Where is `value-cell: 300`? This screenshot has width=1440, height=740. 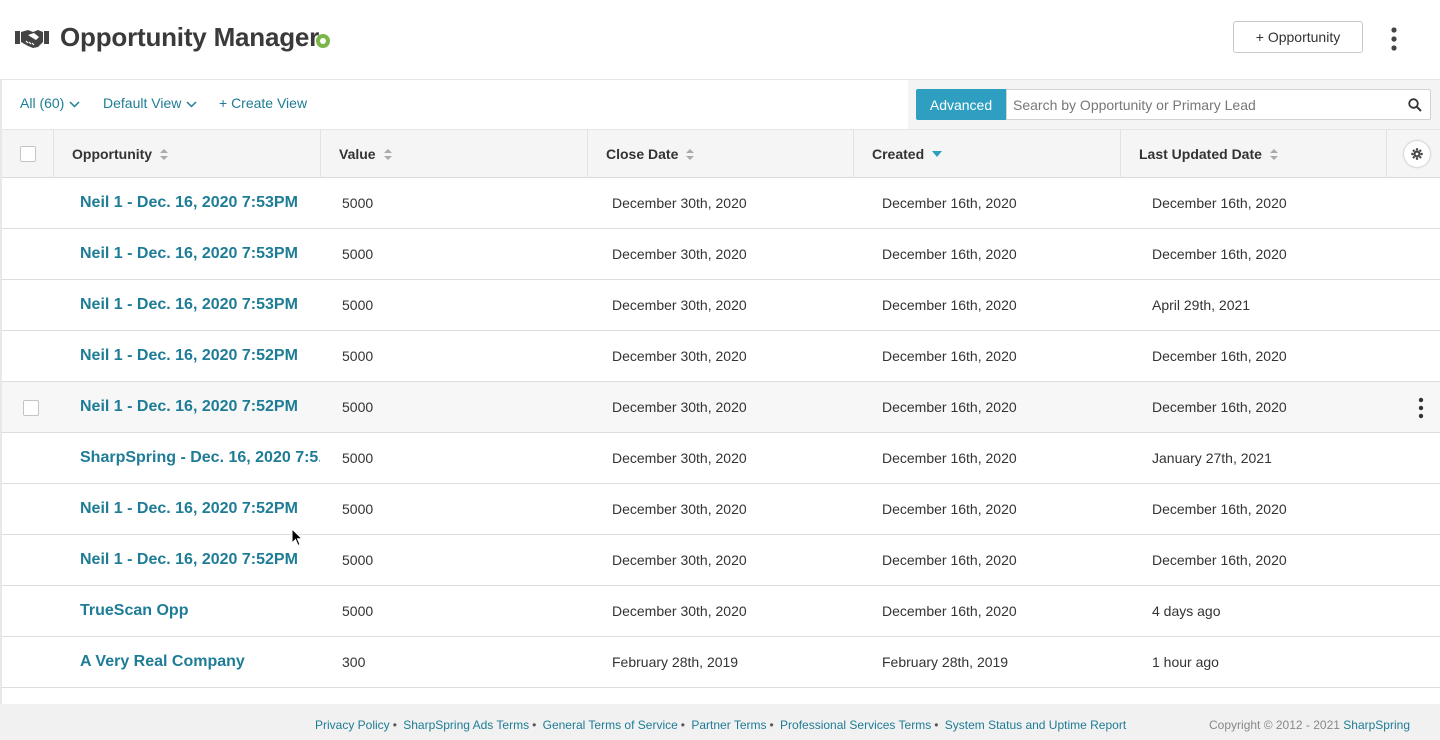 value-cell: 300 is located at coordinates (354, 662).